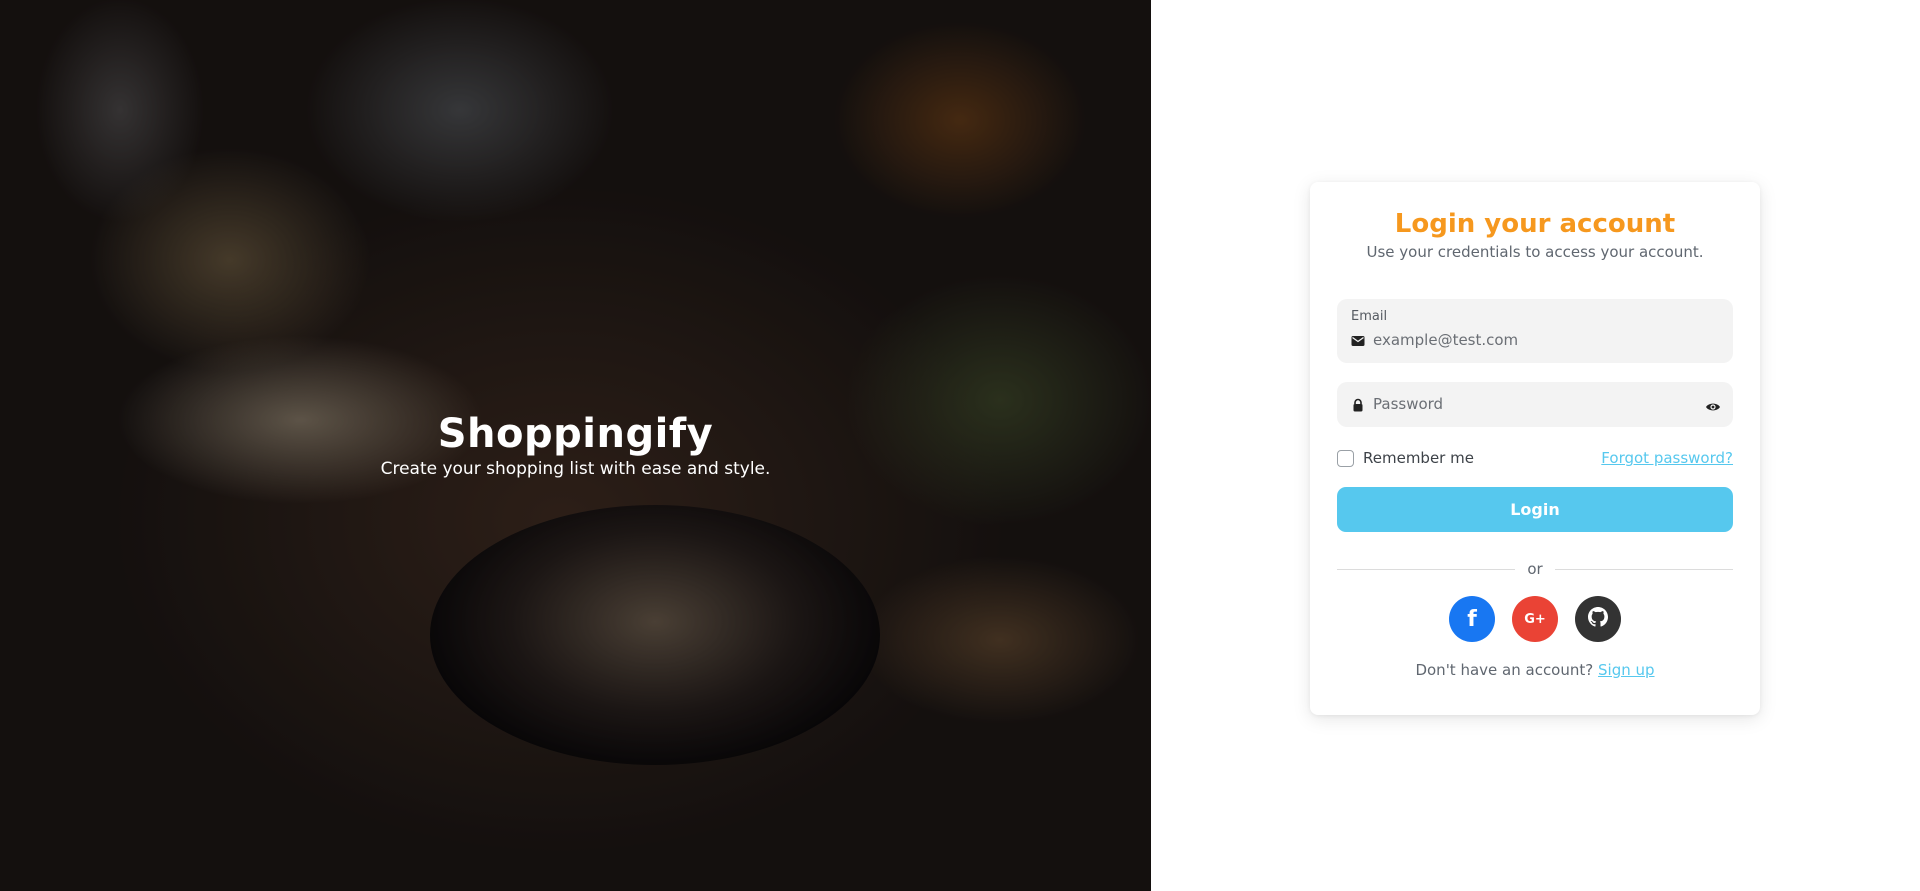 The width and height of the screenshot is (1920, 891). Describe the element at coordinates (1644, 569) in the screenshot. I see `divider-line-right` at that location.